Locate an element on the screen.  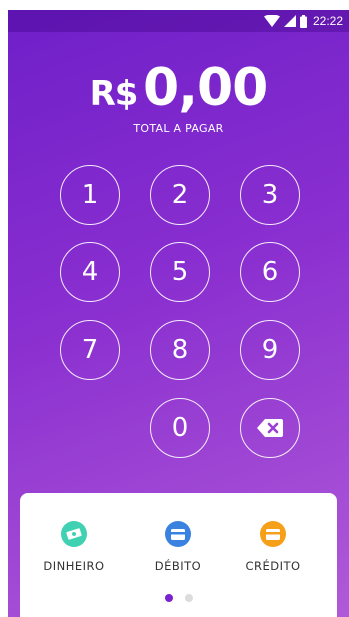
total-label: TOTAL A PAGAR is located at coordinates (178, 128).